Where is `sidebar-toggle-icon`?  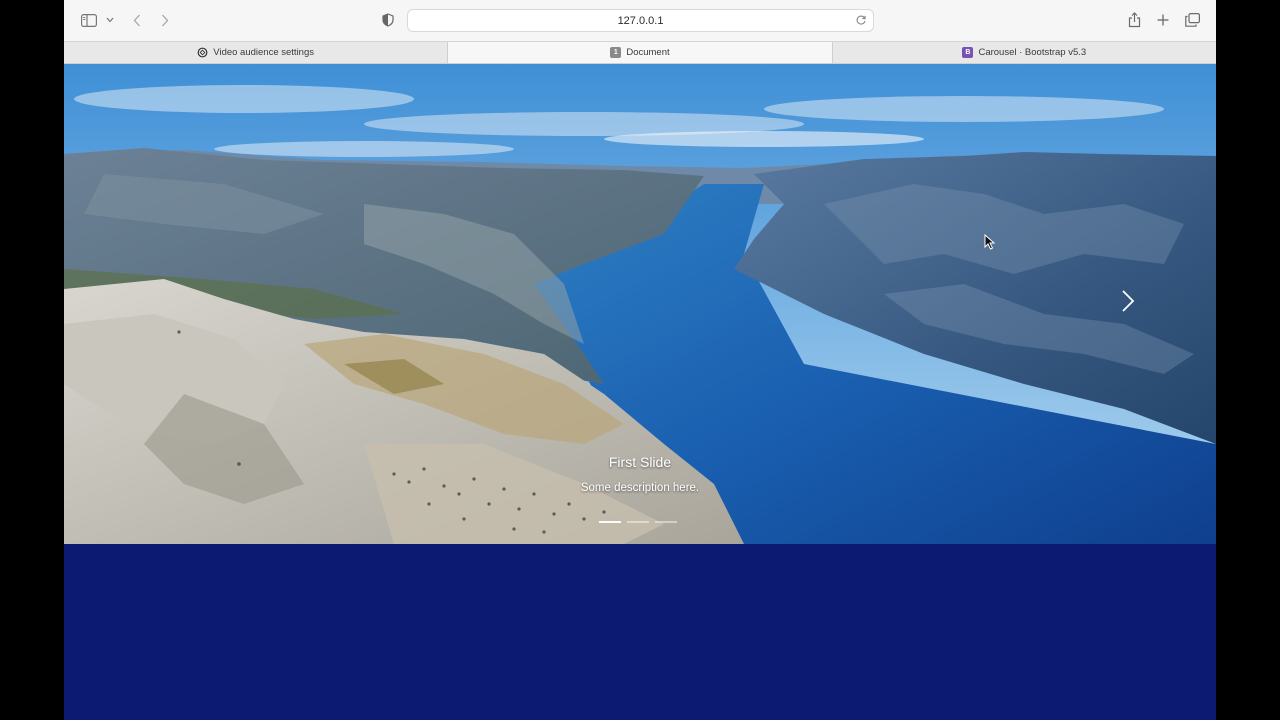 sidebar-toggle-icon is located at coordinates (89, 20).